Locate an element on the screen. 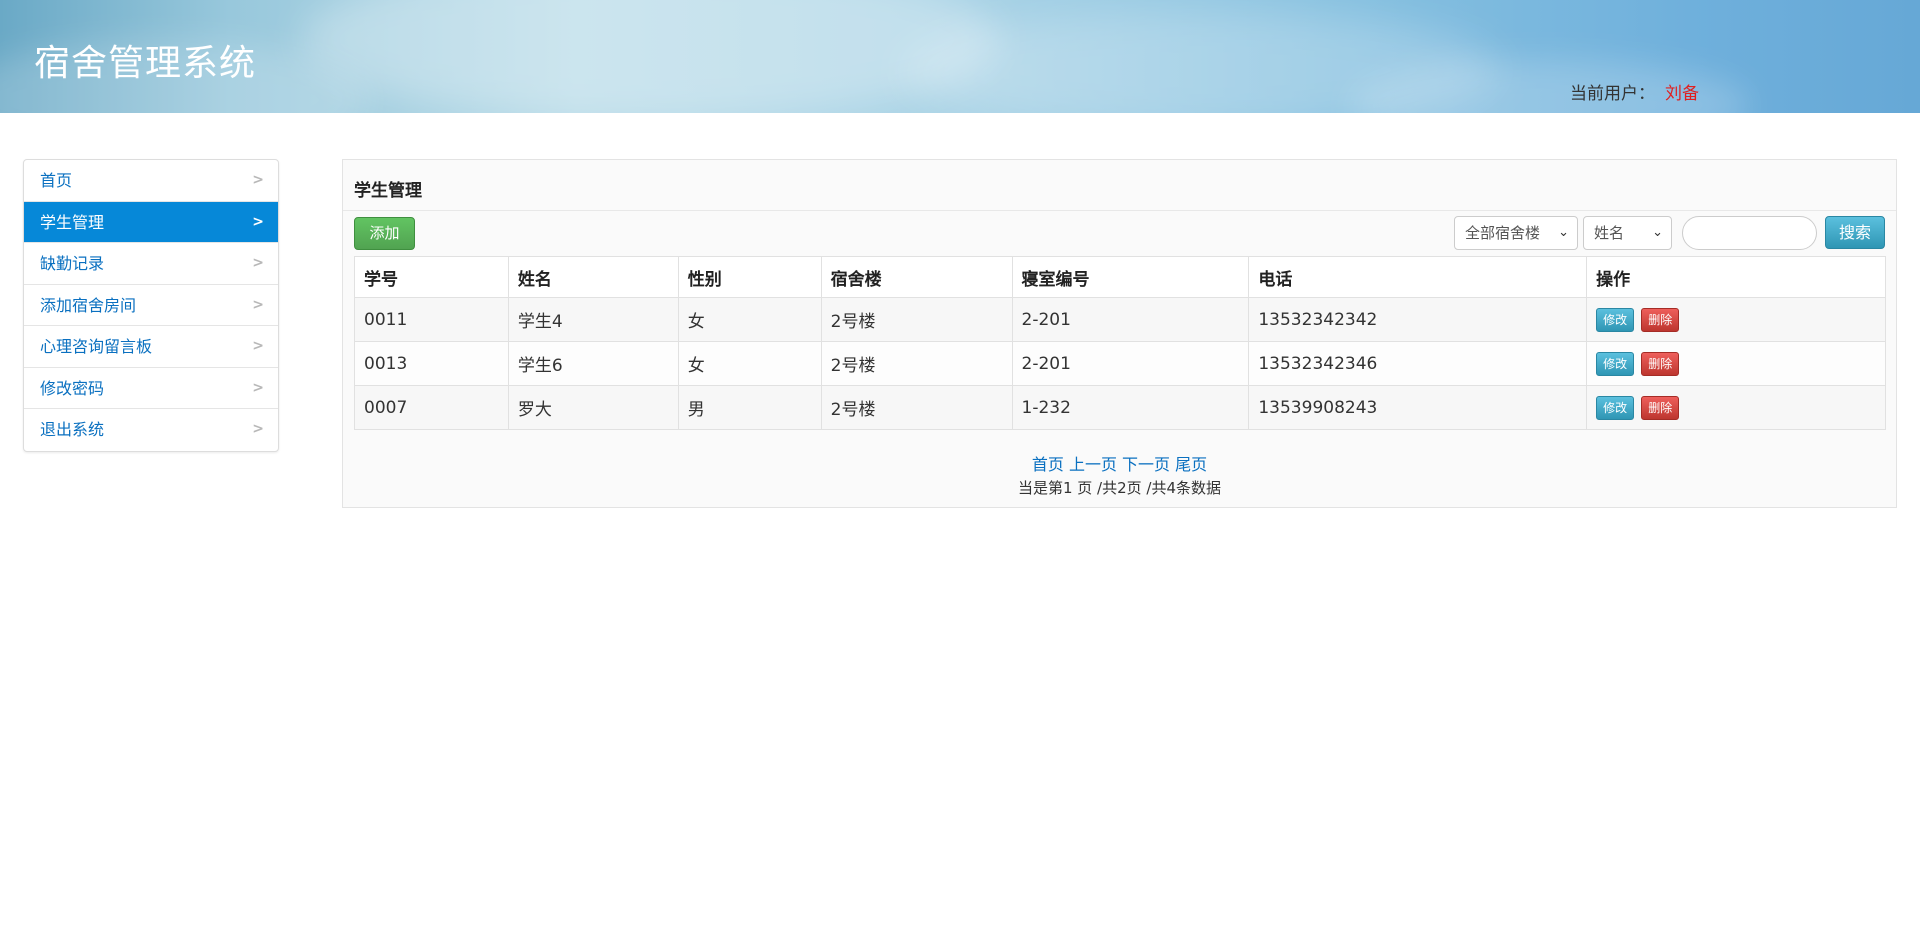  pager-first-link: 首页 is located at coordinates (1048, 464).